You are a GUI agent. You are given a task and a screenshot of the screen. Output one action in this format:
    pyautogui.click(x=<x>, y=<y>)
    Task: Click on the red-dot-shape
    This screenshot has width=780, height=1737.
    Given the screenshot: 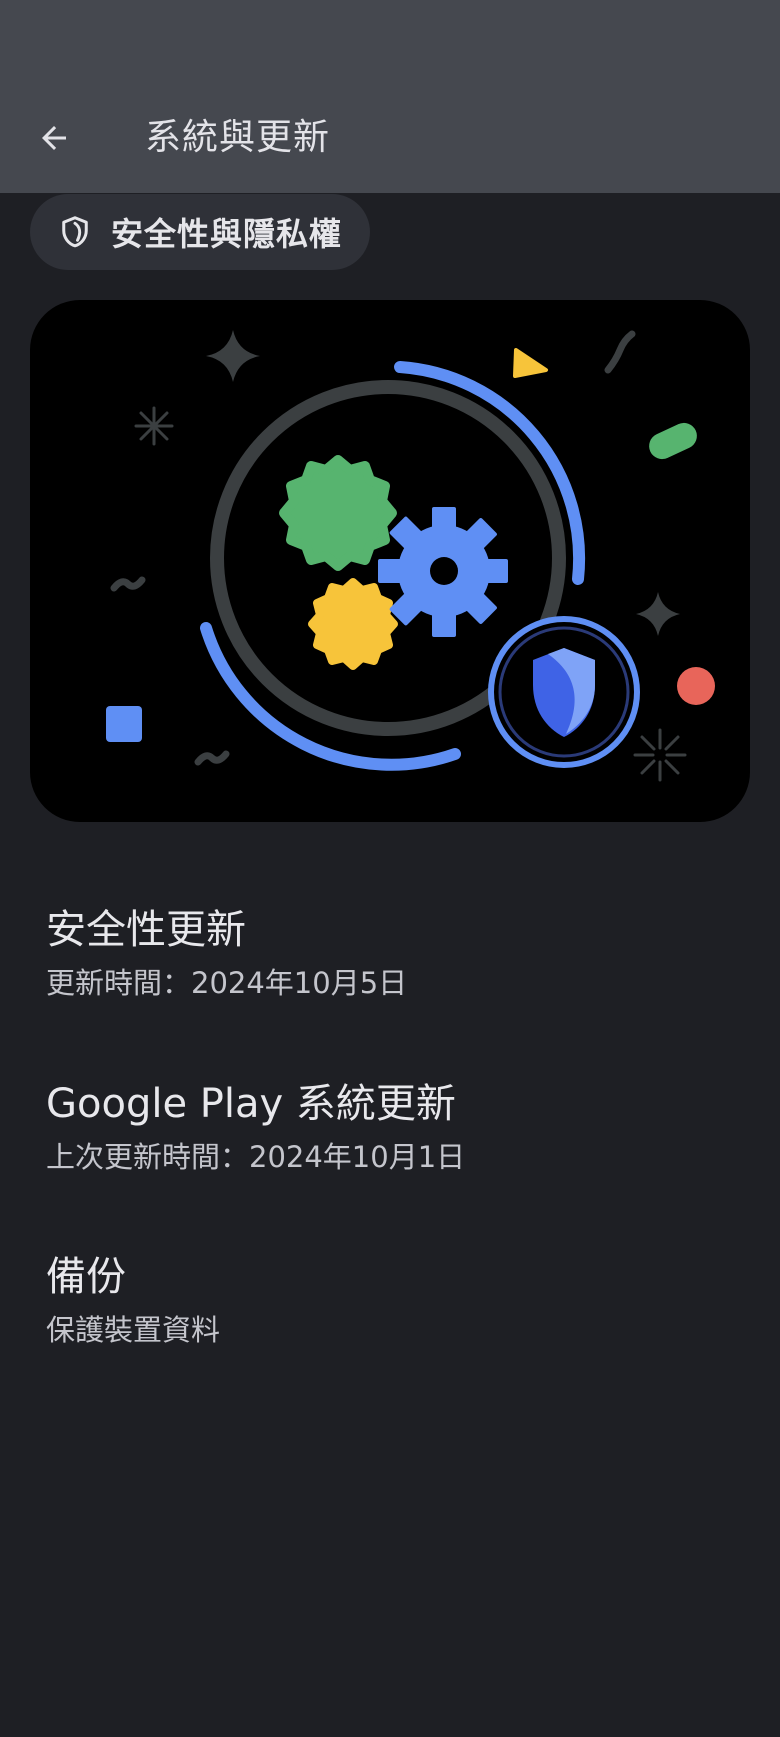 What is the action you would take?
    pyautogui.click(x=696, y=686)
    